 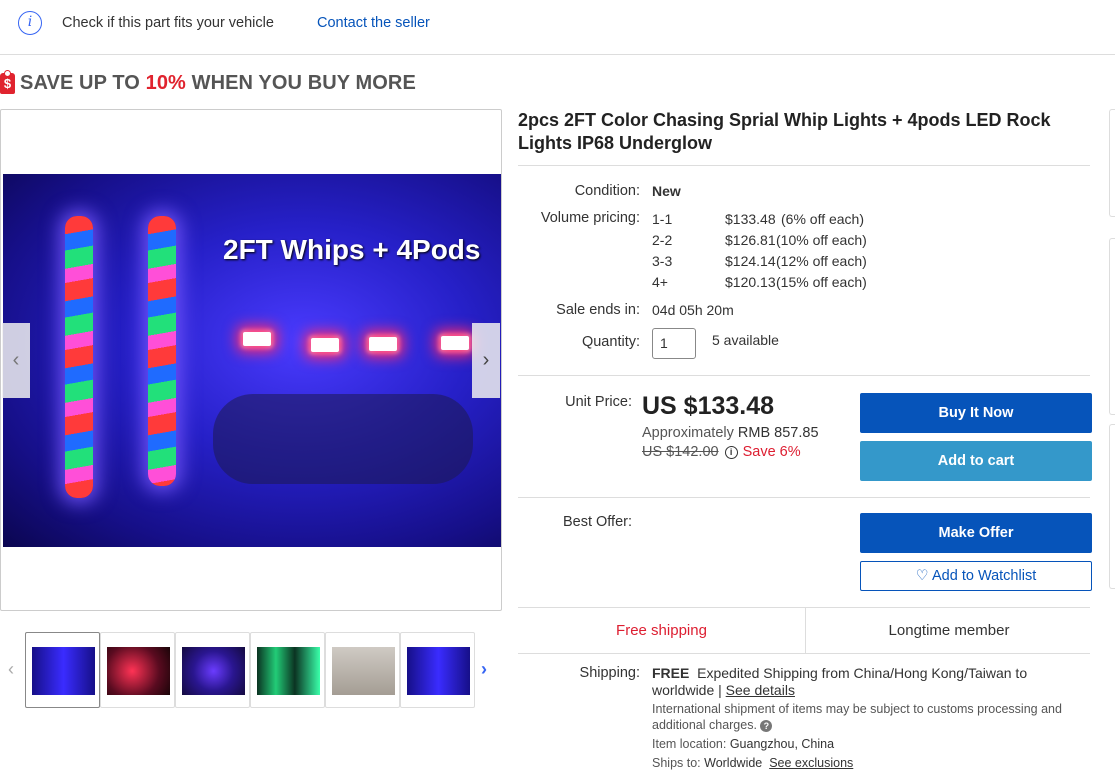 I want to click on ships-to-value: Worldwide, so click(x=733, y=763).